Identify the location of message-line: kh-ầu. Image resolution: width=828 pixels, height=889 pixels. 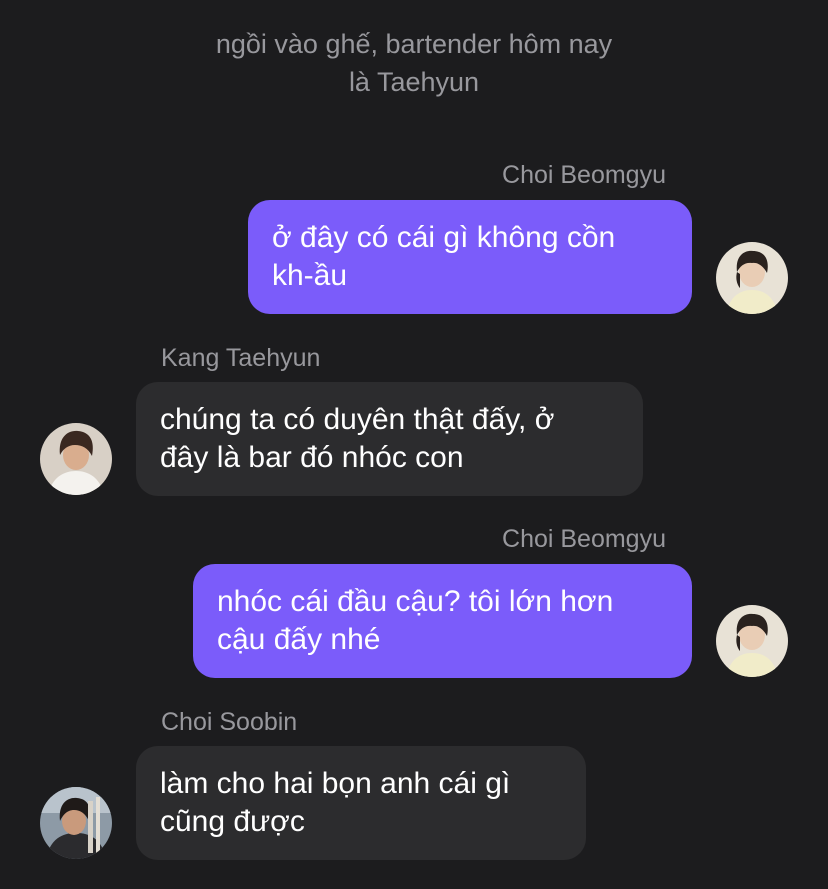
(310, 275).